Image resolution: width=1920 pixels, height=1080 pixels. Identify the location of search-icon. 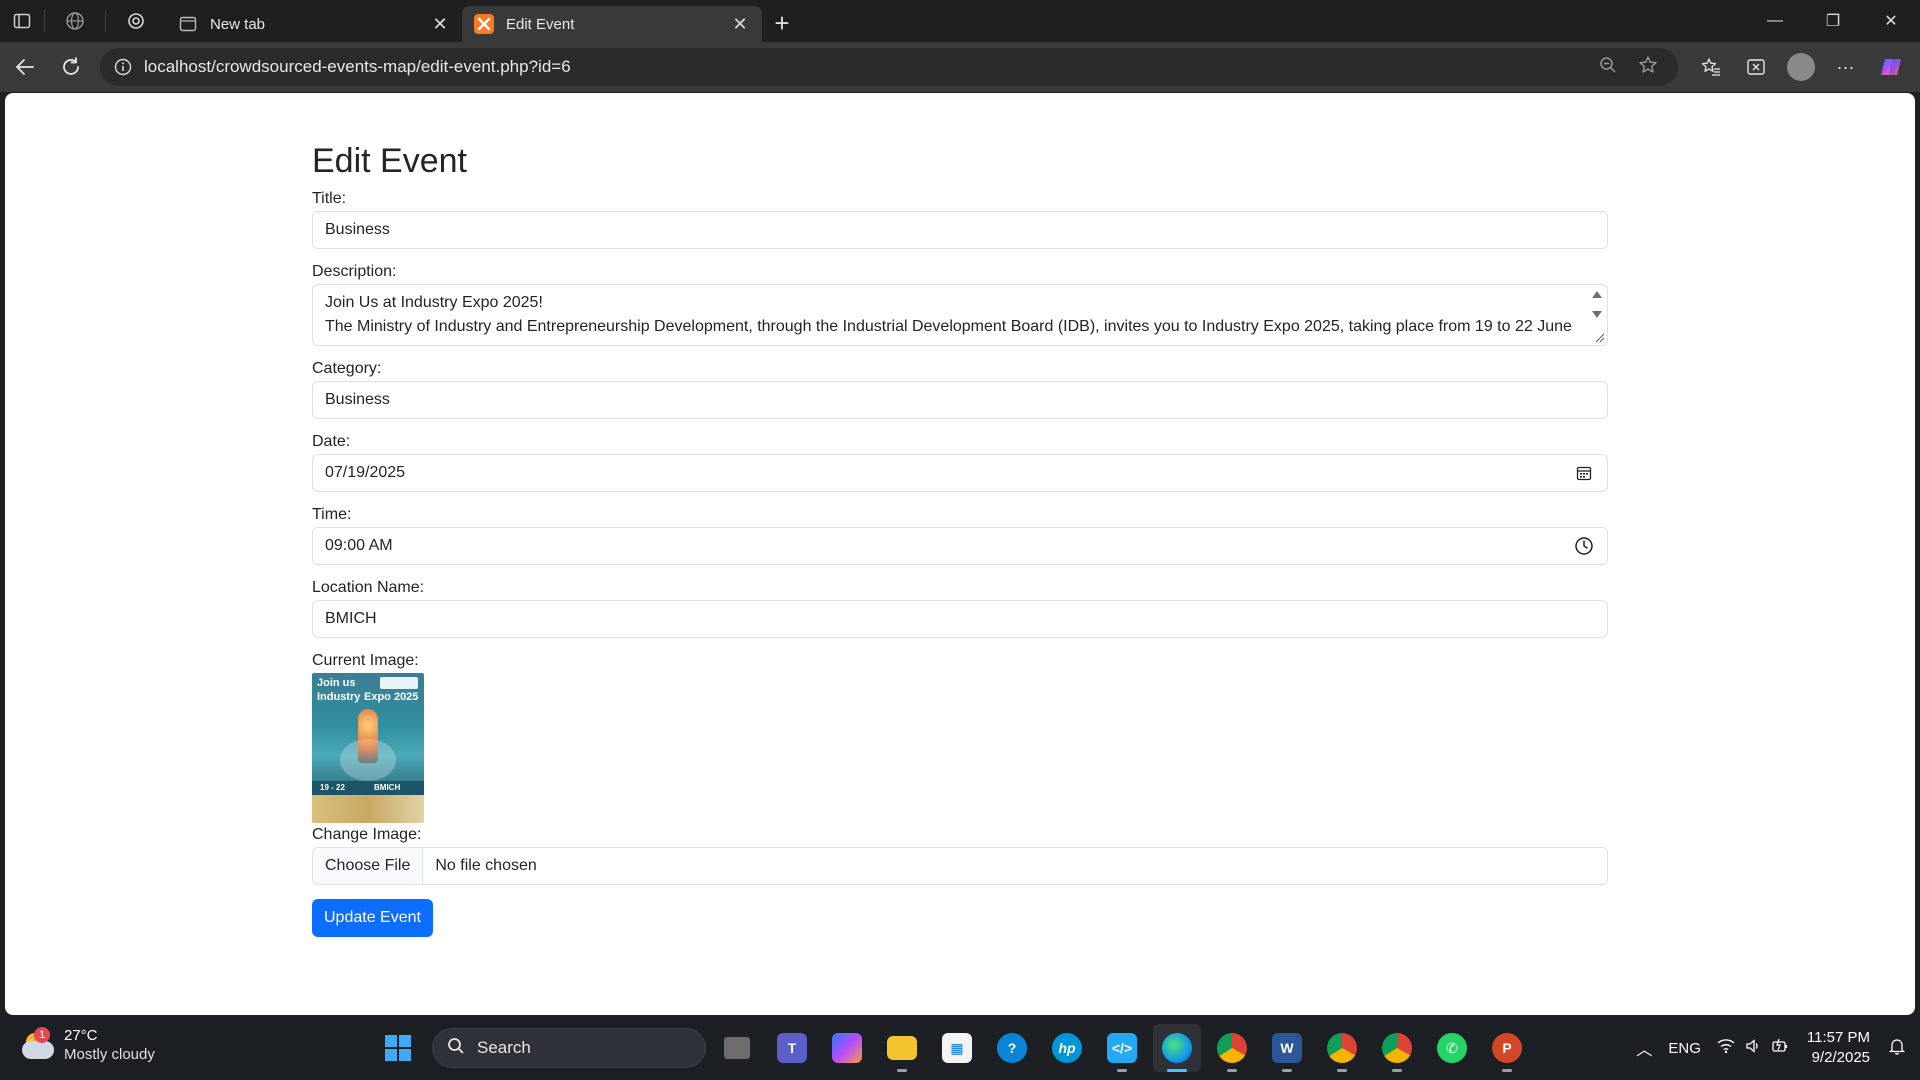
(456, 1048).